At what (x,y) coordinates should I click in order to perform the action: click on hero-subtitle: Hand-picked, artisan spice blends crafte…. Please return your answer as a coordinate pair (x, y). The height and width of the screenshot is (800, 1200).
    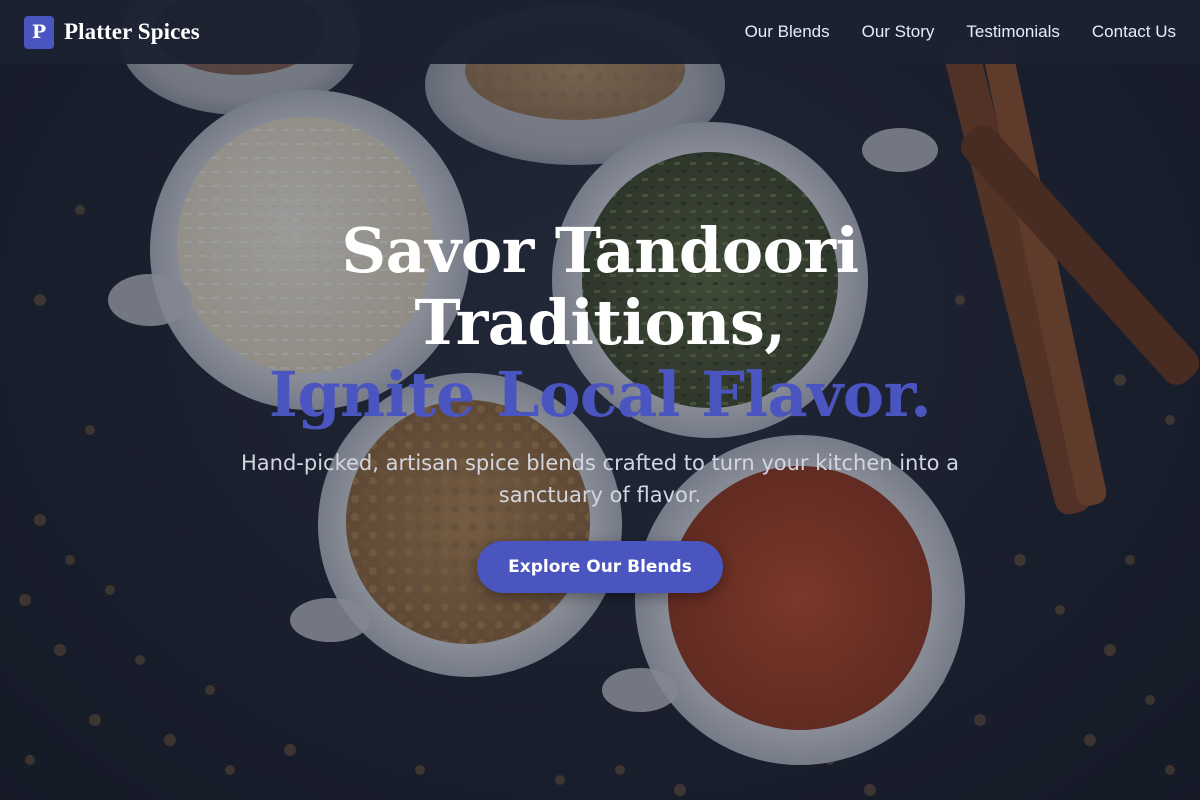
    Looking at the image, I should click on (600, 479).